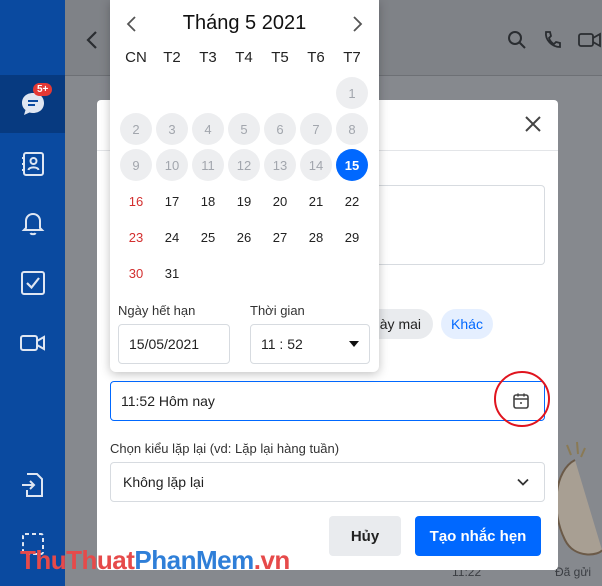 This screenshot has width=602, height=586. What do you see at coordinates (533, 124) in the screenshot?
I see `close-icon` at bounding box center [533, 124].